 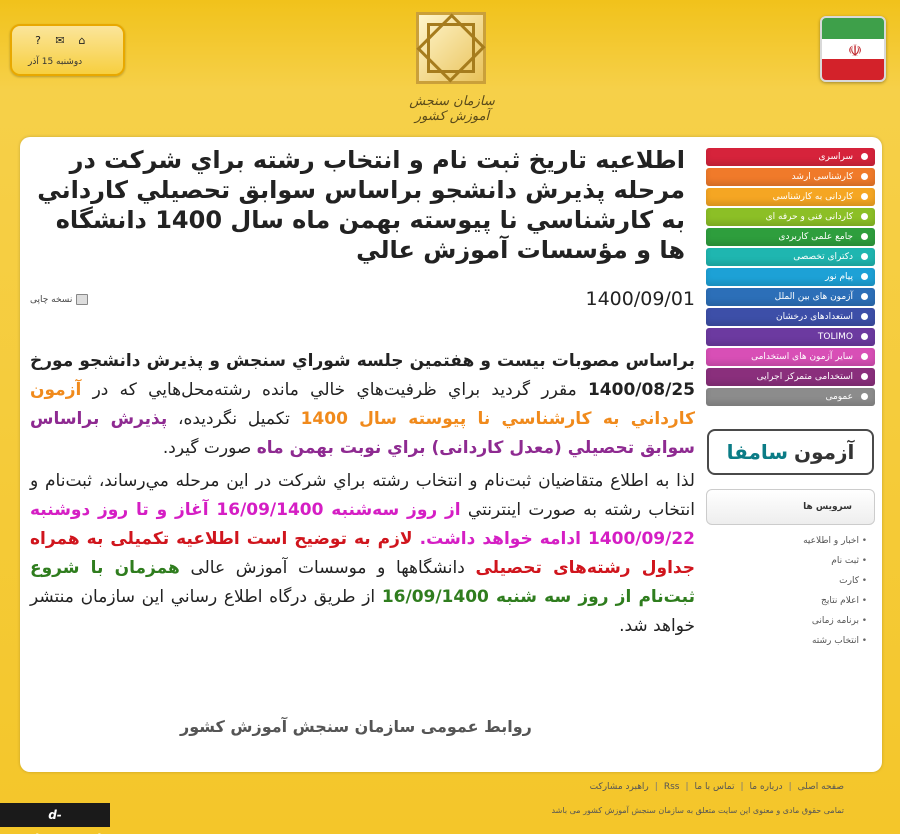 What do you see at coordinates (641, 390) in the screenshot?
I see `p1-s2: 1400/08/25` at bounding box center [641, 390].